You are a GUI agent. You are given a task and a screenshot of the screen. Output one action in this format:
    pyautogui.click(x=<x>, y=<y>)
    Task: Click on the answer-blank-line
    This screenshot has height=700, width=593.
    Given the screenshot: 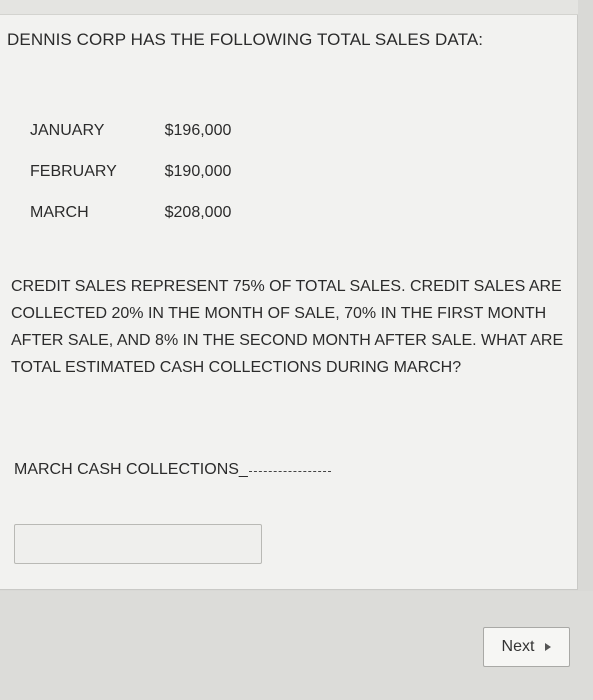 What is the action you would take?
    pyautogui.click(x=289, y=471)
    